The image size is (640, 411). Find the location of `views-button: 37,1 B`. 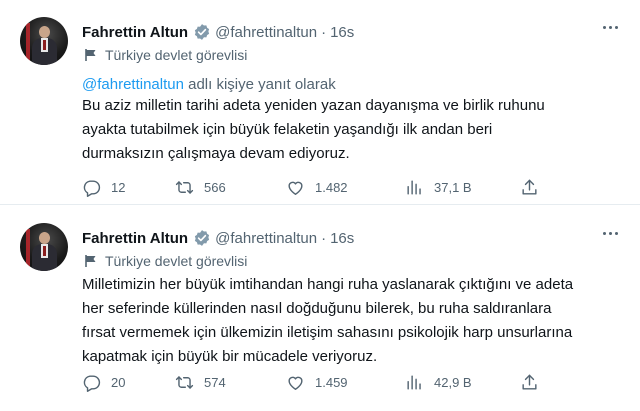

views-button: 37,1 B is located at coordinates (438, 187).